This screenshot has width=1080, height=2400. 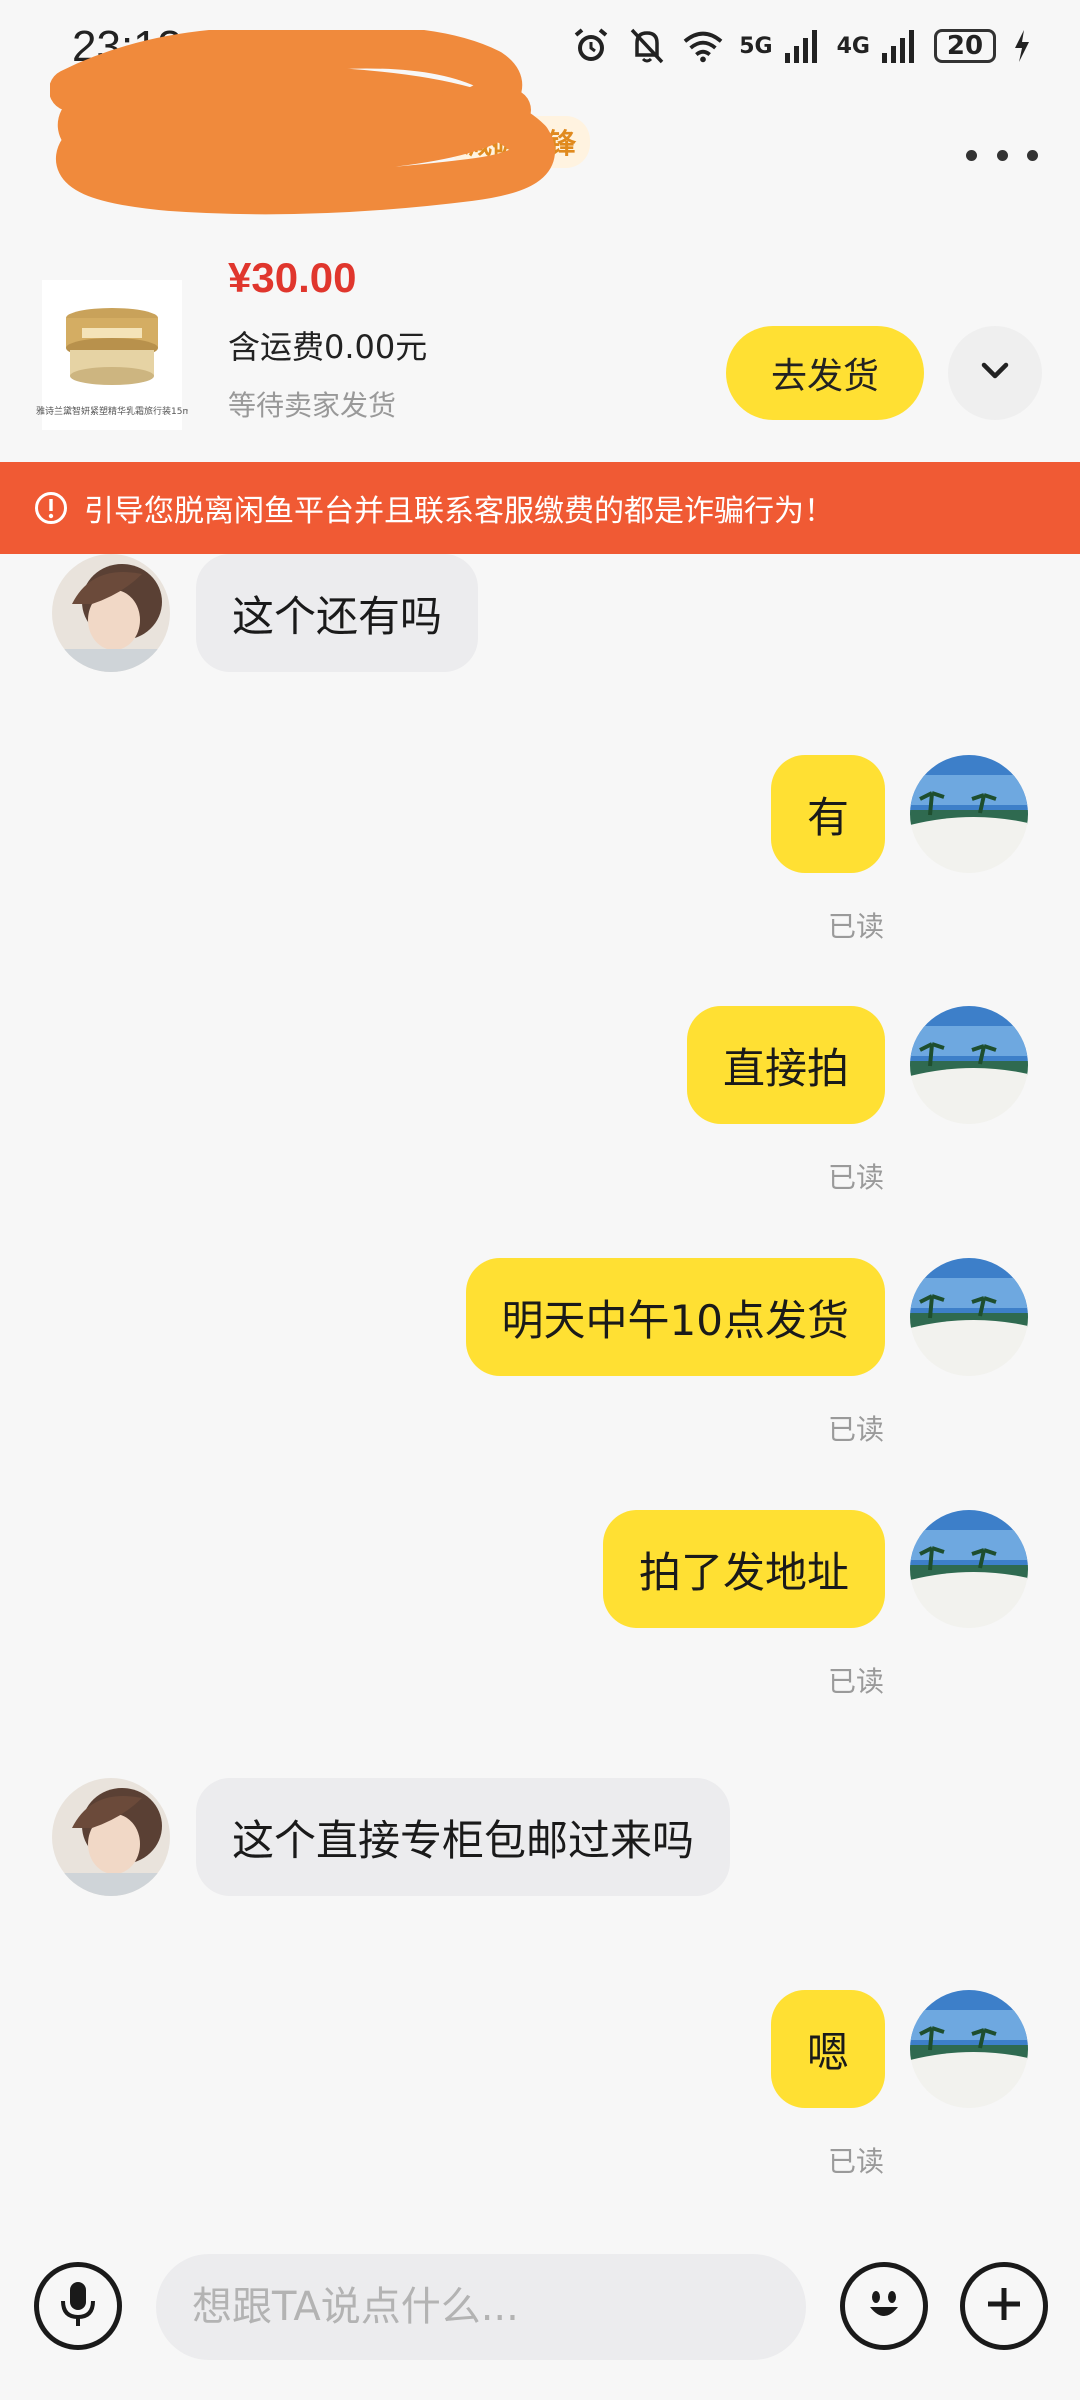 I want to click on message-bubble: 直接拍, so click(x=785, y=1065).